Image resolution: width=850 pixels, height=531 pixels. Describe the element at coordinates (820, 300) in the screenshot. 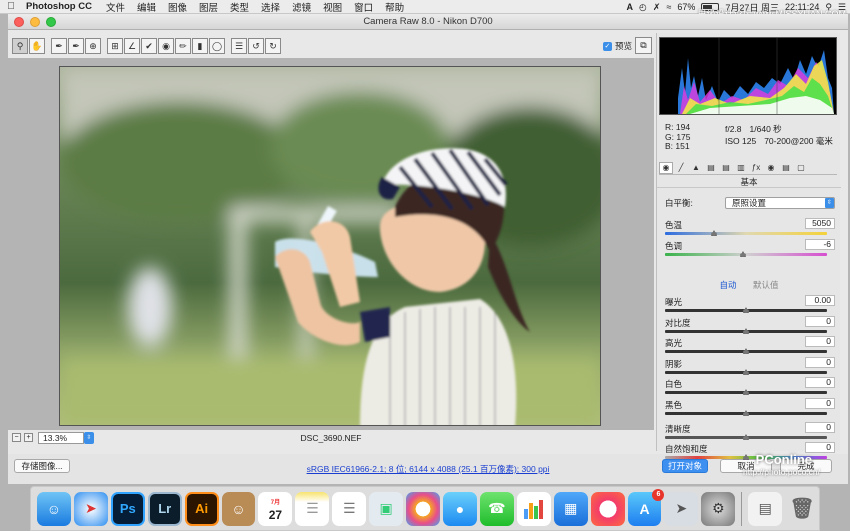

I see `slider-value: 0.00` at that location.